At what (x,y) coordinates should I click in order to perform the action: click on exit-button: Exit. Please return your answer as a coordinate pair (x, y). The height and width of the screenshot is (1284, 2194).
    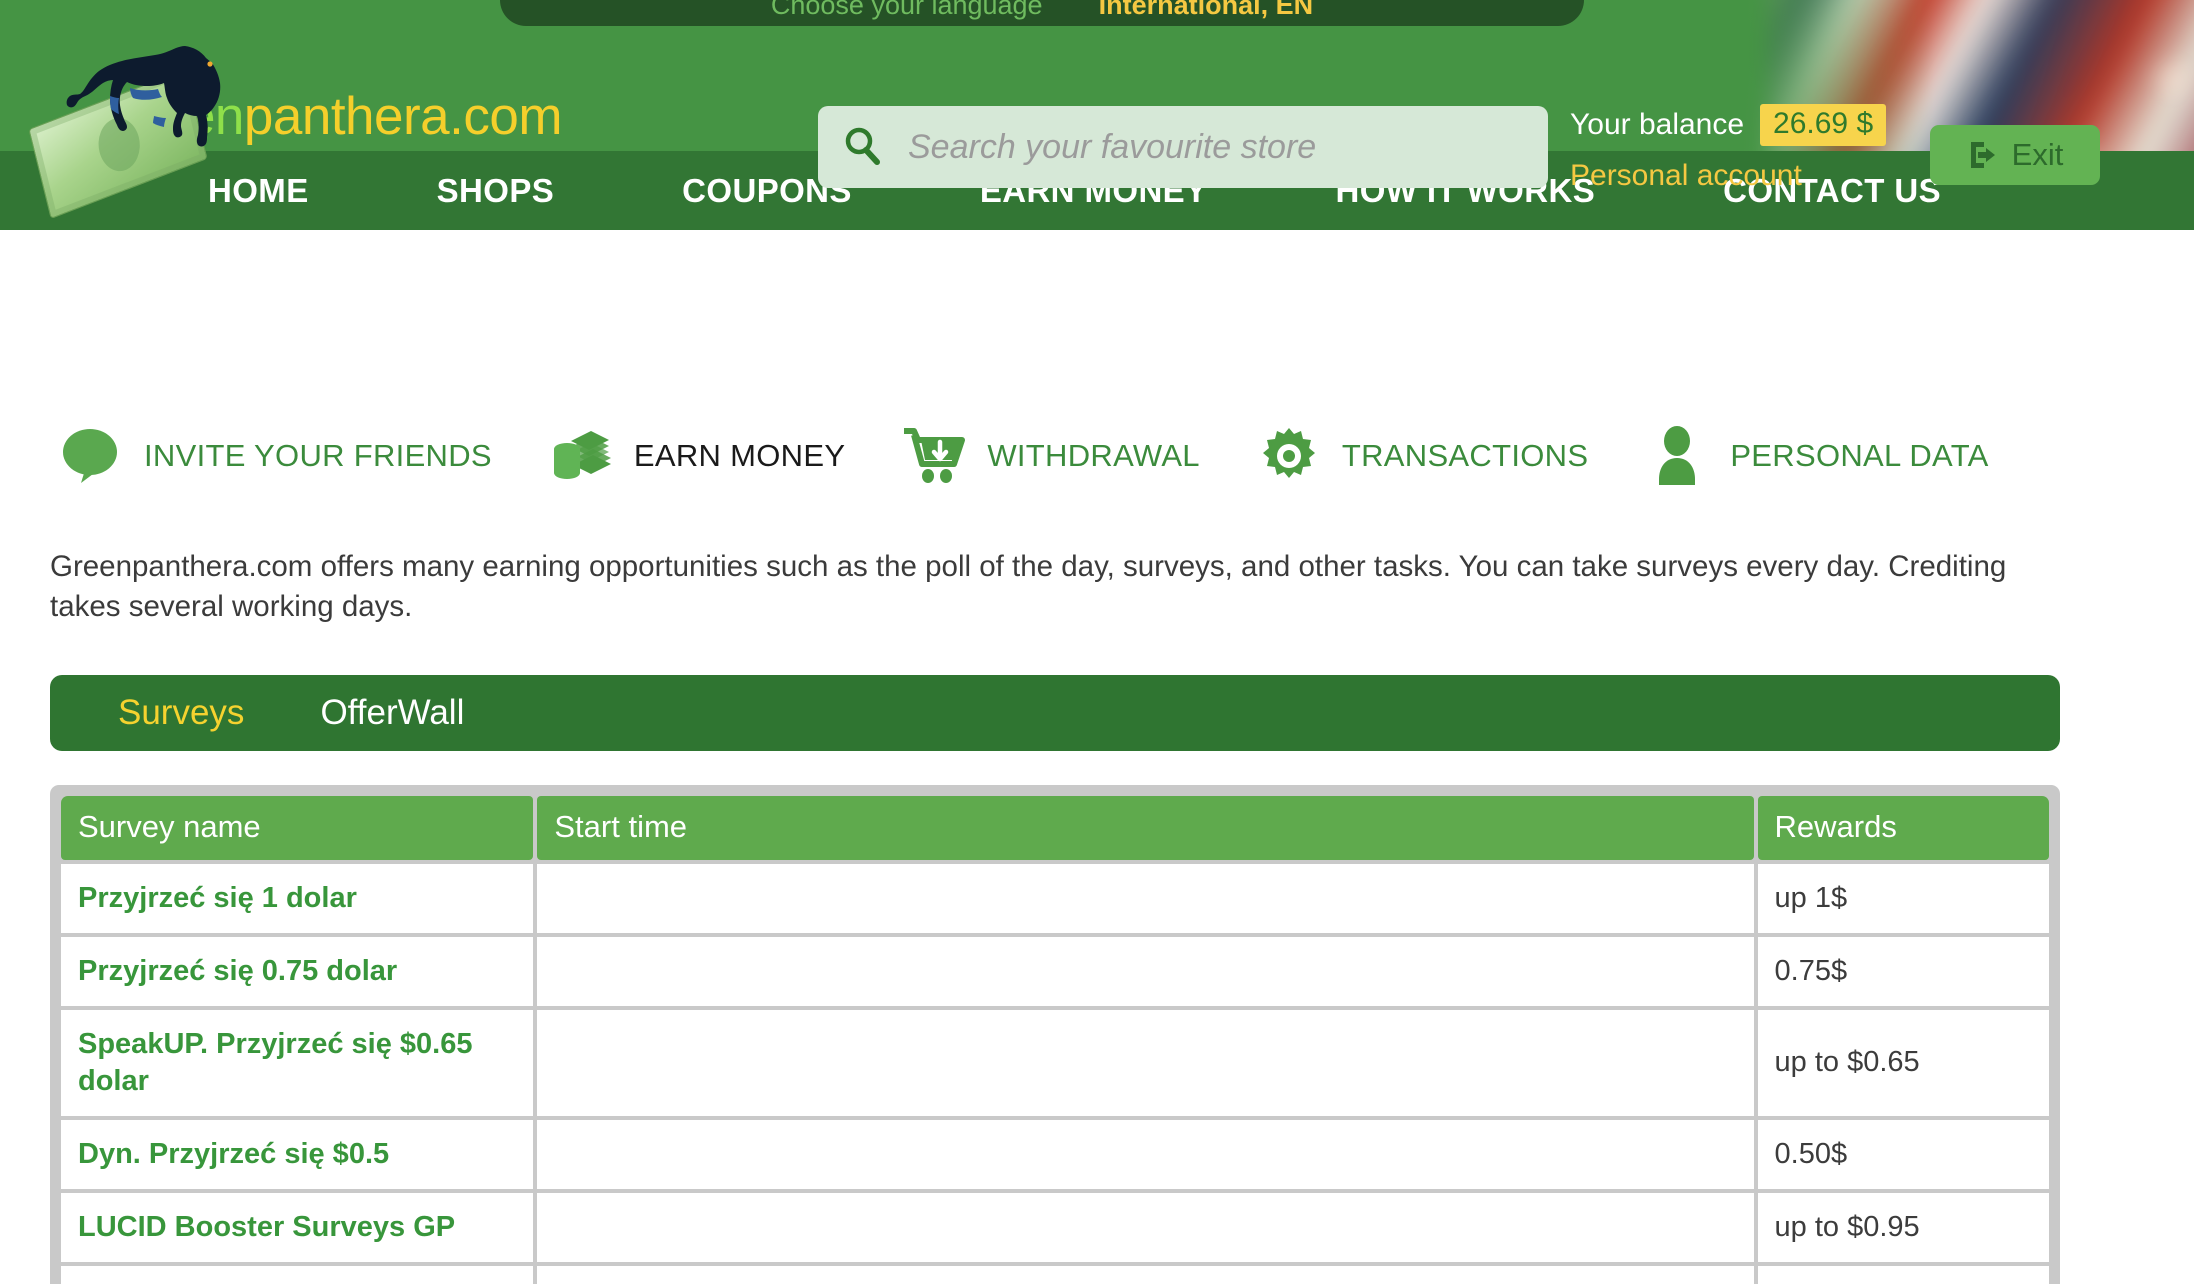
    Looking at the image, I should click on (2015, 155).